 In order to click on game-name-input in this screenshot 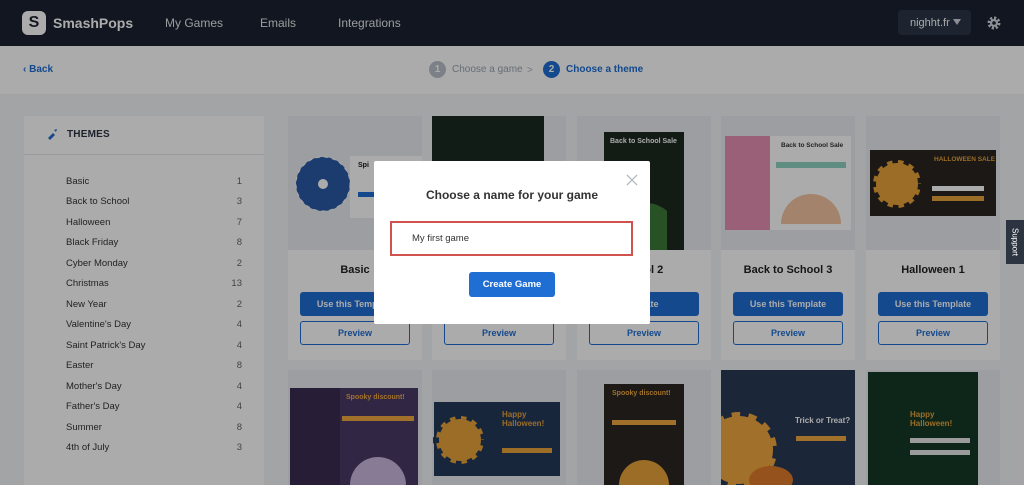, I will do `click(511, 238)`.